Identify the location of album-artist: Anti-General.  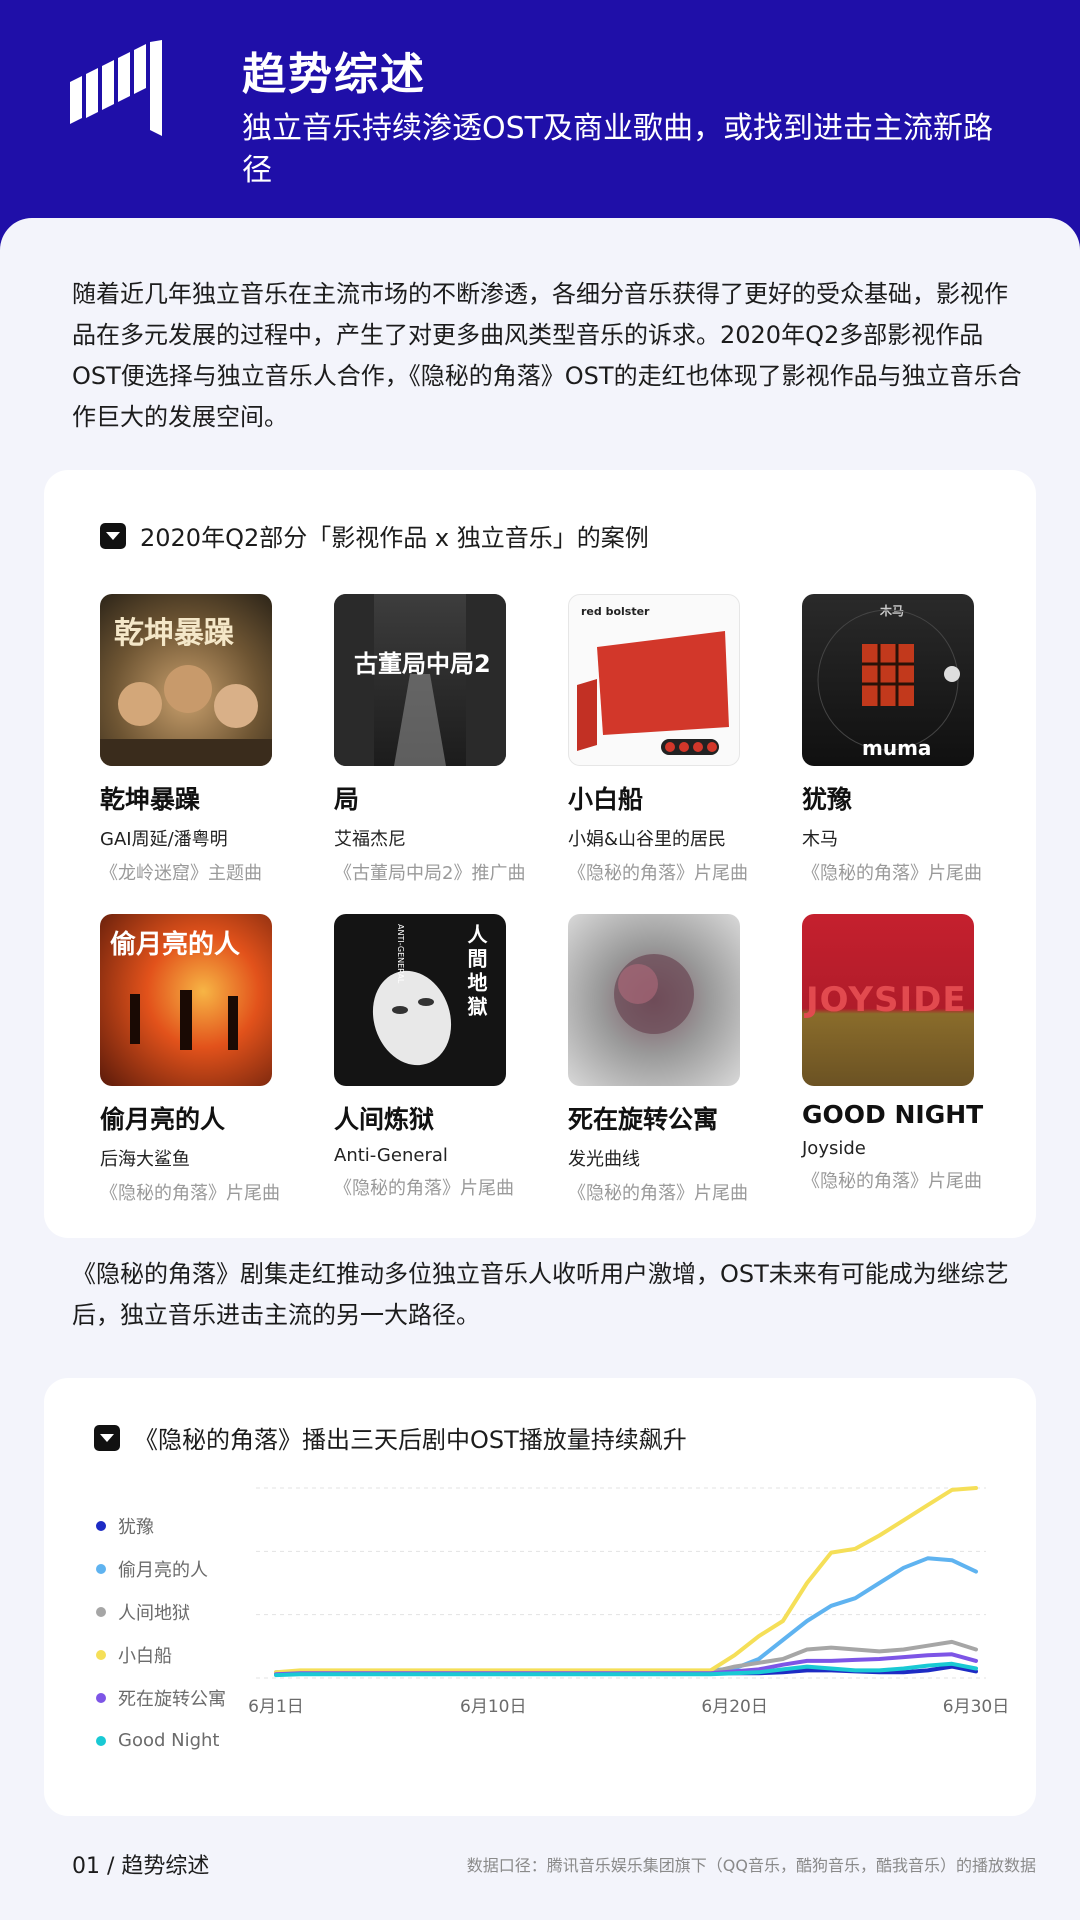
(391, 1155).